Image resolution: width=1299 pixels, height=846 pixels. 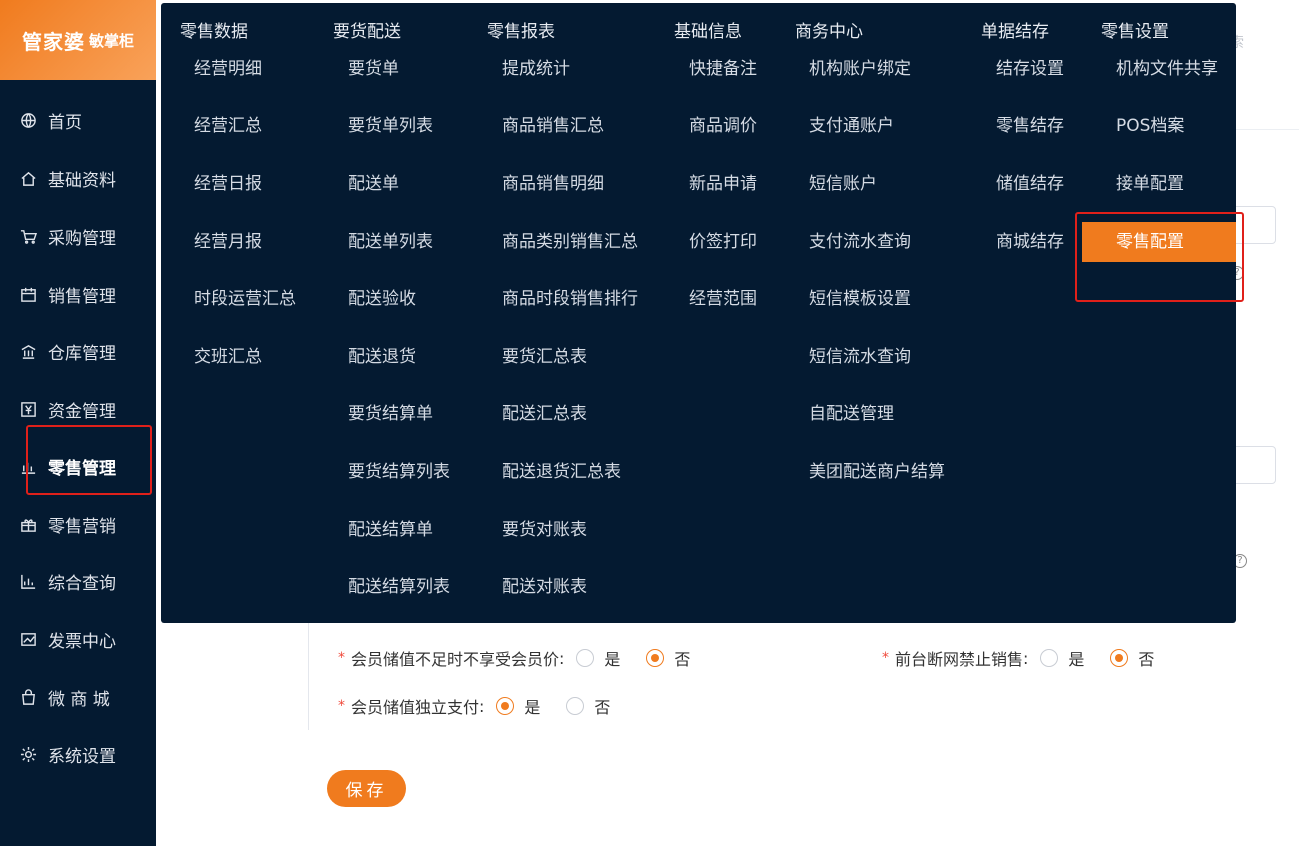 What do you see at coordinates (79, 699) in the screenshot?
I see `sidebar-item-label: 微 商 城` at bounding box center [79, 699].